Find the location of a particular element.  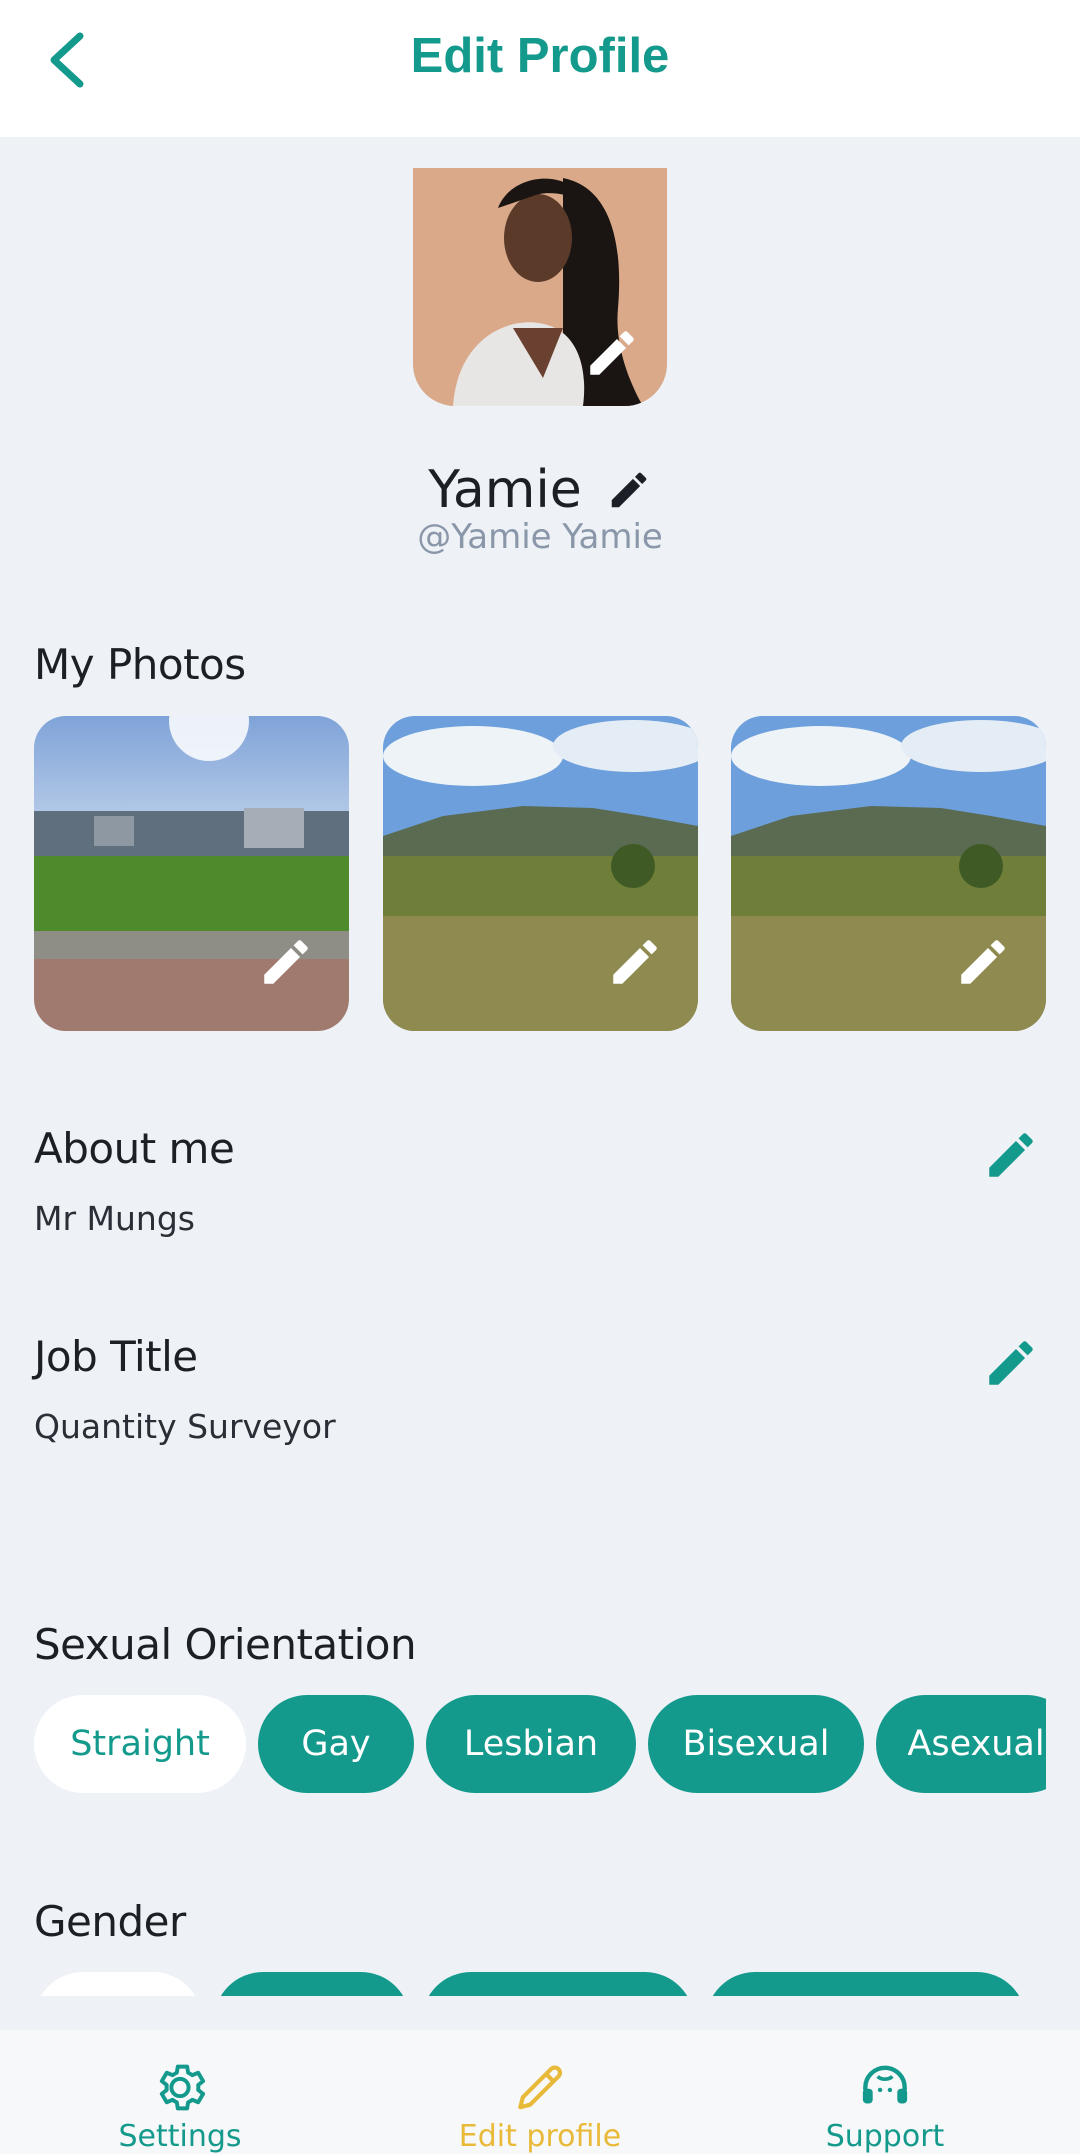

nav-edit-profile: Edit profile is located at coordinates (540, 2092).